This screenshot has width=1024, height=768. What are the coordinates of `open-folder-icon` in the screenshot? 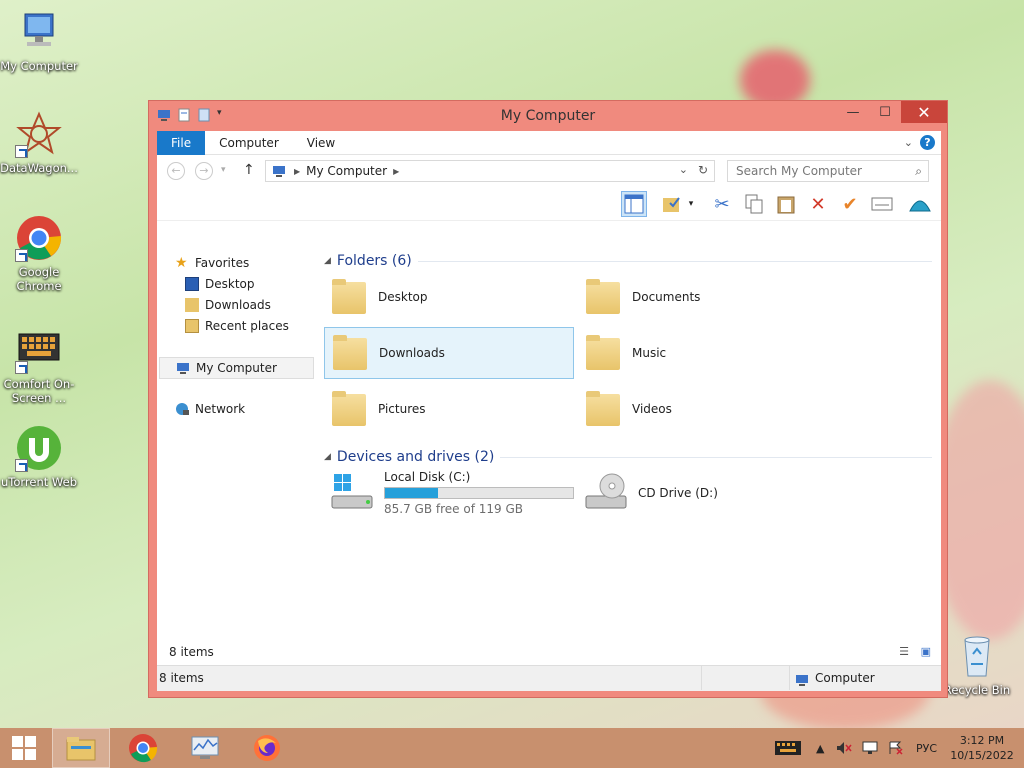 It's located at (672, 204).